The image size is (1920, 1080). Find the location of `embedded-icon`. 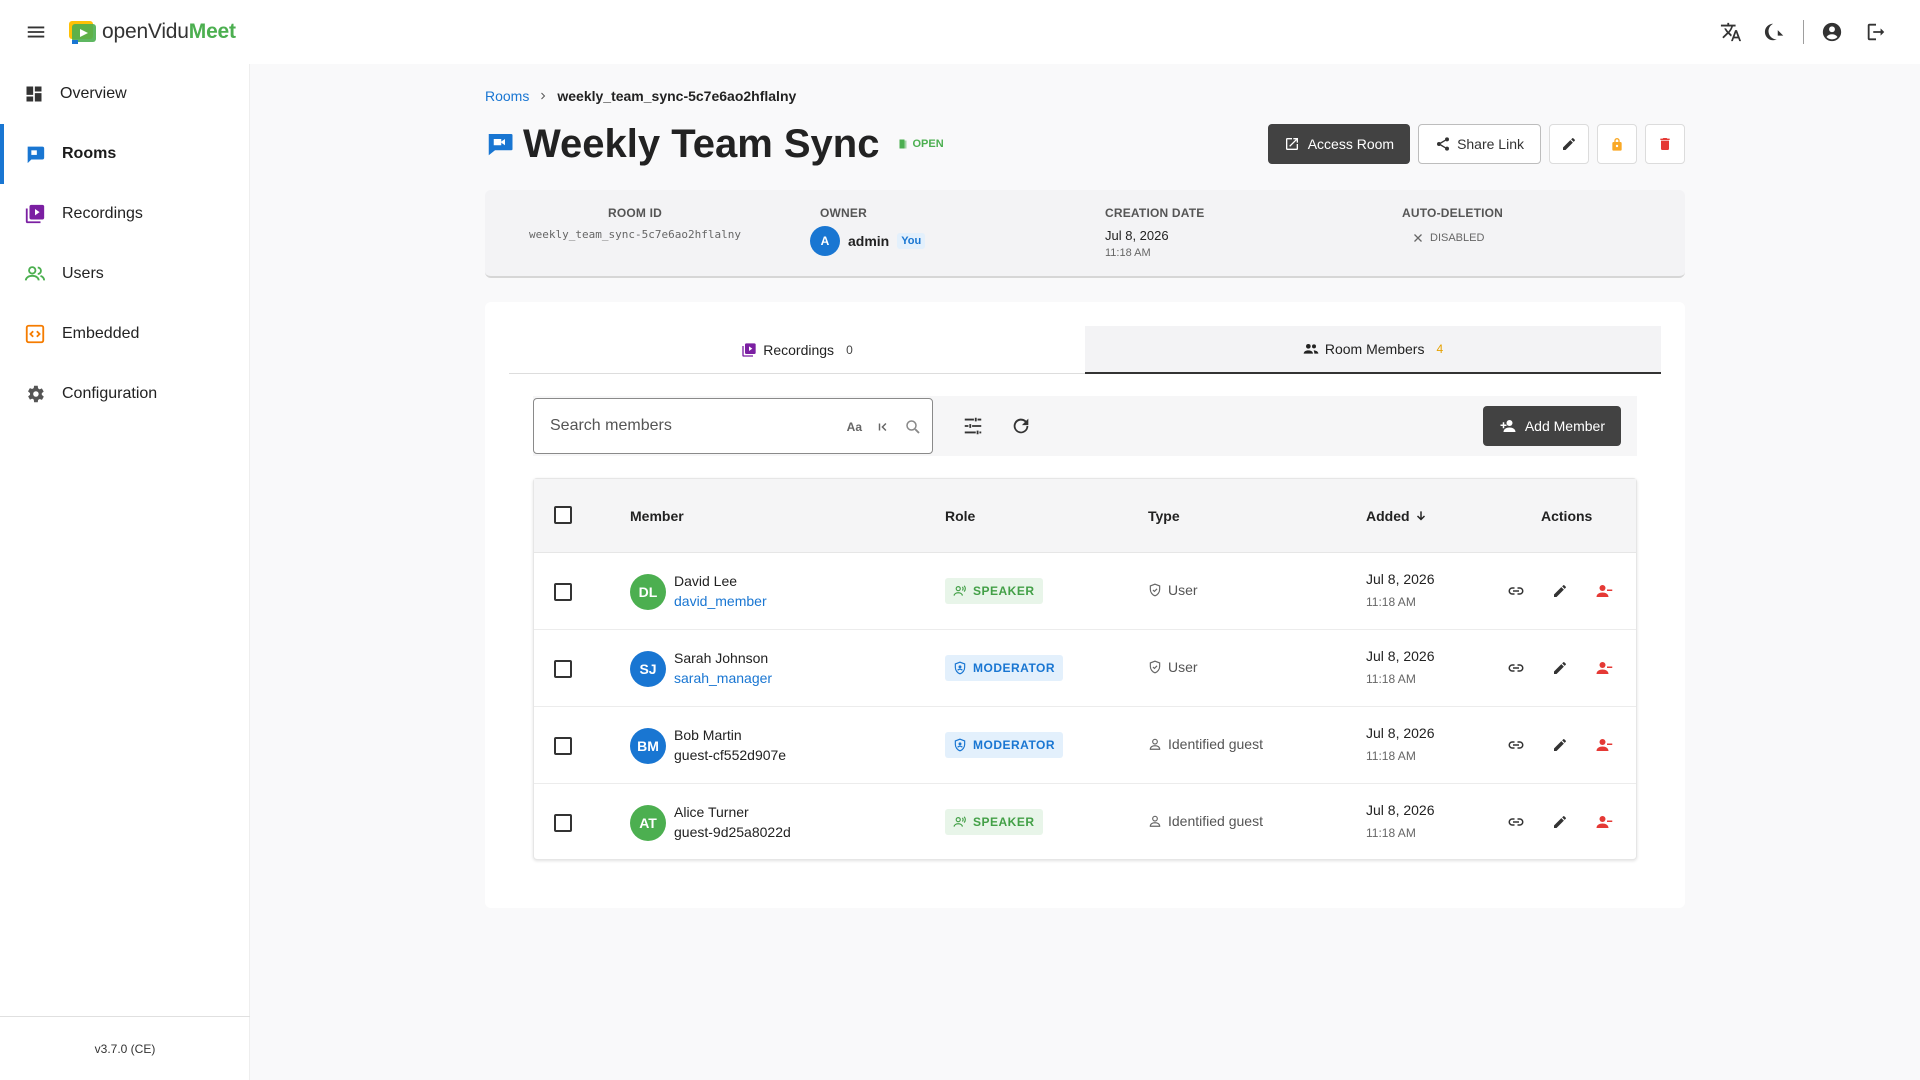

embedded-icon is located at coordinates (35, 334).